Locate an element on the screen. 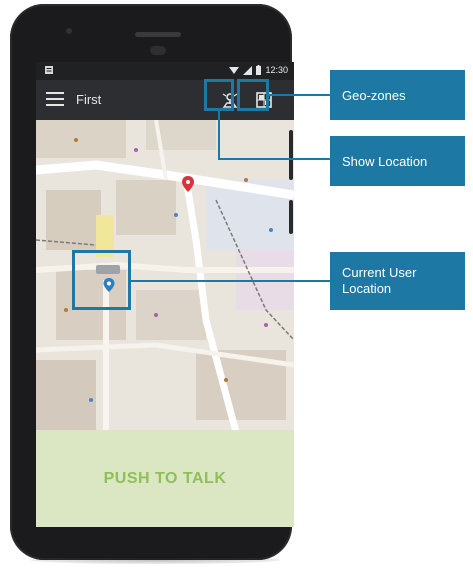 The image size is (473, 568). wifi-icon is located at coordinates (234, 70).